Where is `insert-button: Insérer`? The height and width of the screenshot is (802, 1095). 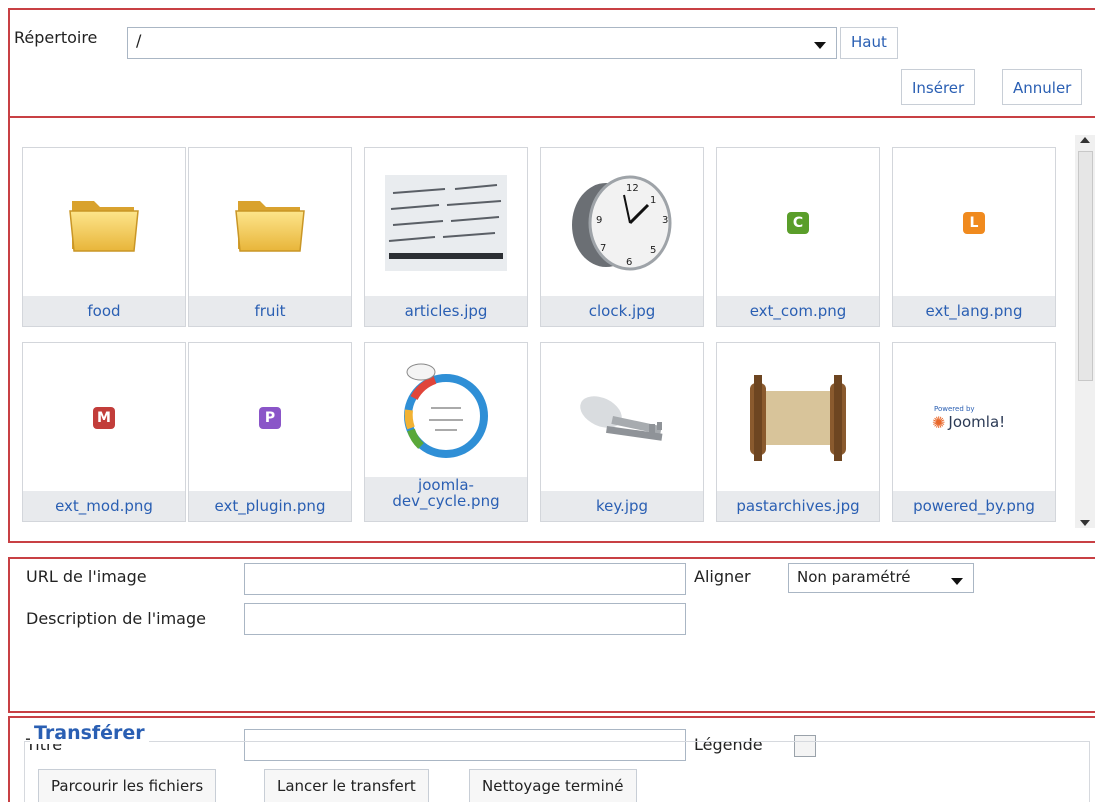 insert-button: Insérer is located at coordinates (938, 87).